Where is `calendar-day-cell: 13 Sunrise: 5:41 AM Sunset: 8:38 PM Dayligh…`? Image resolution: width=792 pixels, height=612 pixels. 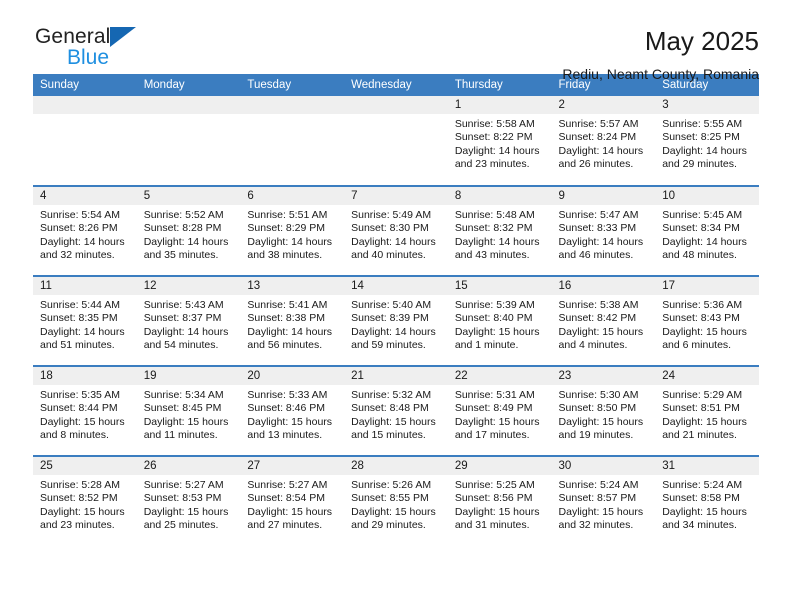 calendar-day-cell: 13 Sunrise: 5:41 AM Sunset: 8:38 PM Dayligh… is located at coordinates (292, 320).